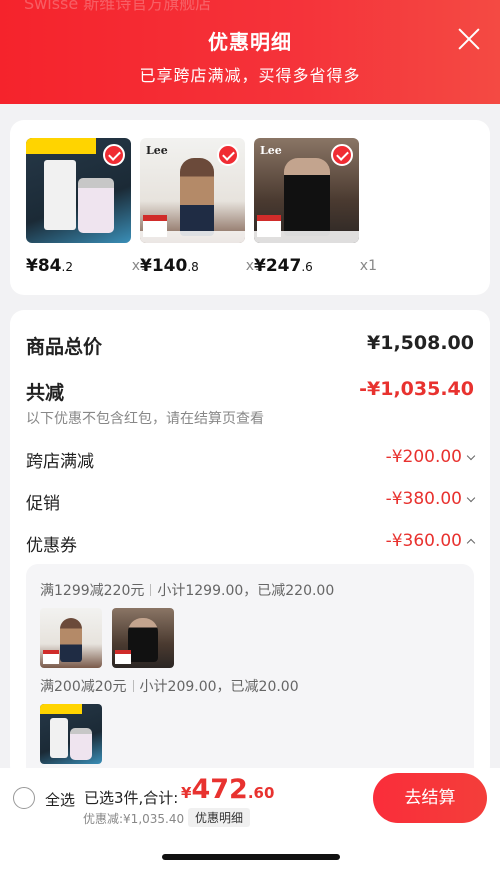 This screenshot has height=872, width=500. Describe the element at coordinates (51, 546) in the screenshot. I see `coupon-label: 优惠券` at that location.